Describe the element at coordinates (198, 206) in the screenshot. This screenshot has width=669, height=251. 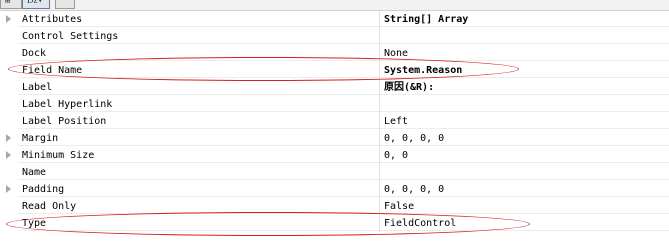
I see `property-name: Read Only` at that location.